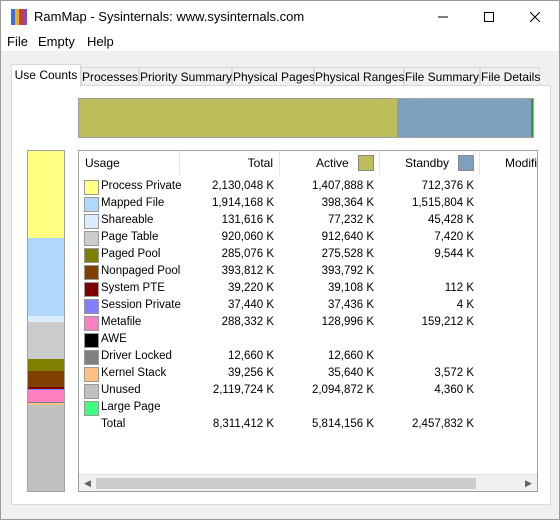 This screenshot has width=560, height=520. I want to click on usage-label: Process Private, so click(141, 186).